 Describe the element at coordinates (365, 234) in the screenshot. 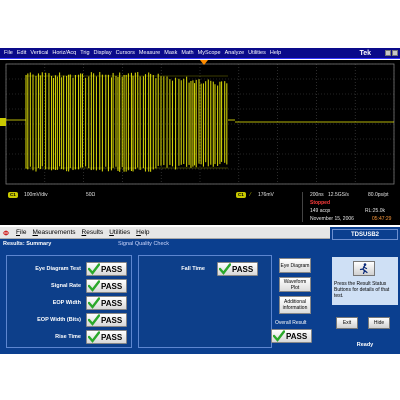

I see `tdsusb2-title: TDSUSB2` at that location.